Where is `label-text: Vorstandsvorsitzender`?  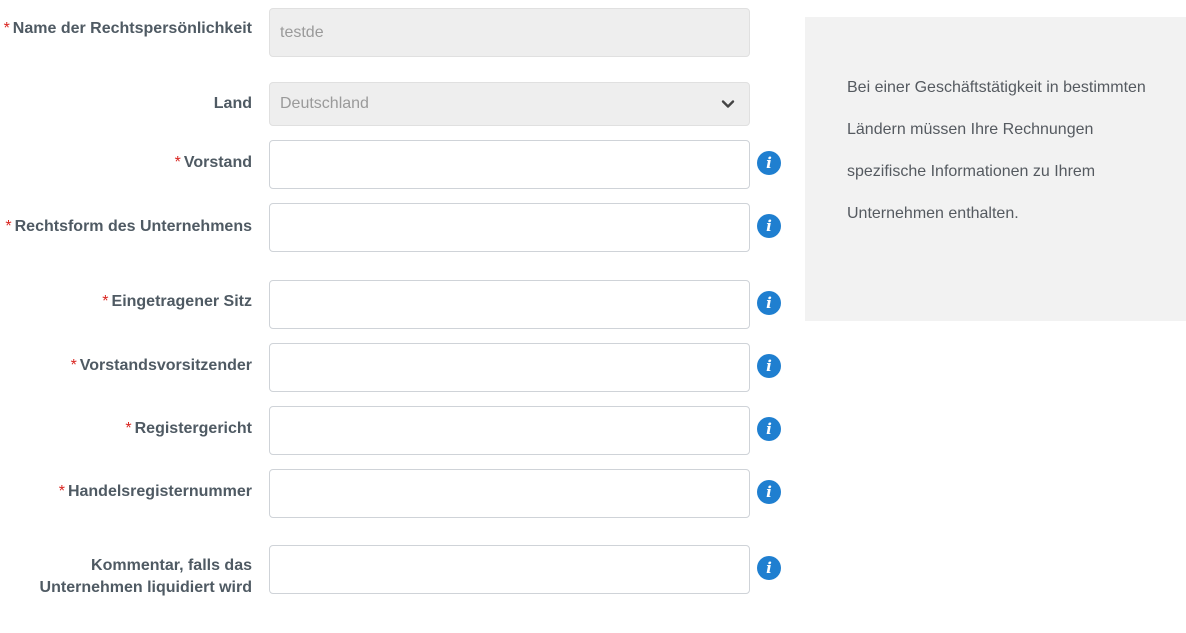 label-text: Vorstandsvorsitzender is located at coordinates (165, 365).